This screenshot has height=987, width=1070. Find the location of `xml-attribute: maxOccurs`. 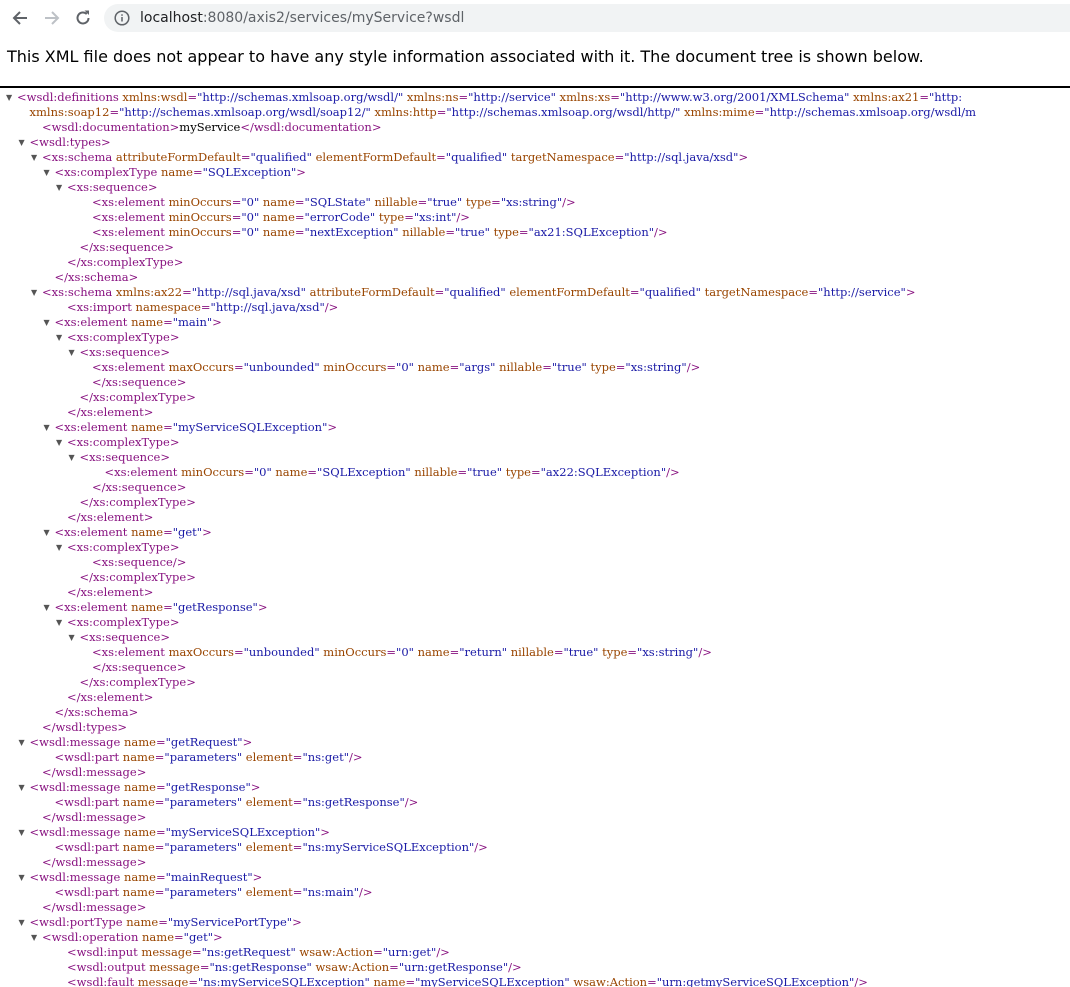

xml-attribute: maxOccurs is located at coordinates (199, 367).